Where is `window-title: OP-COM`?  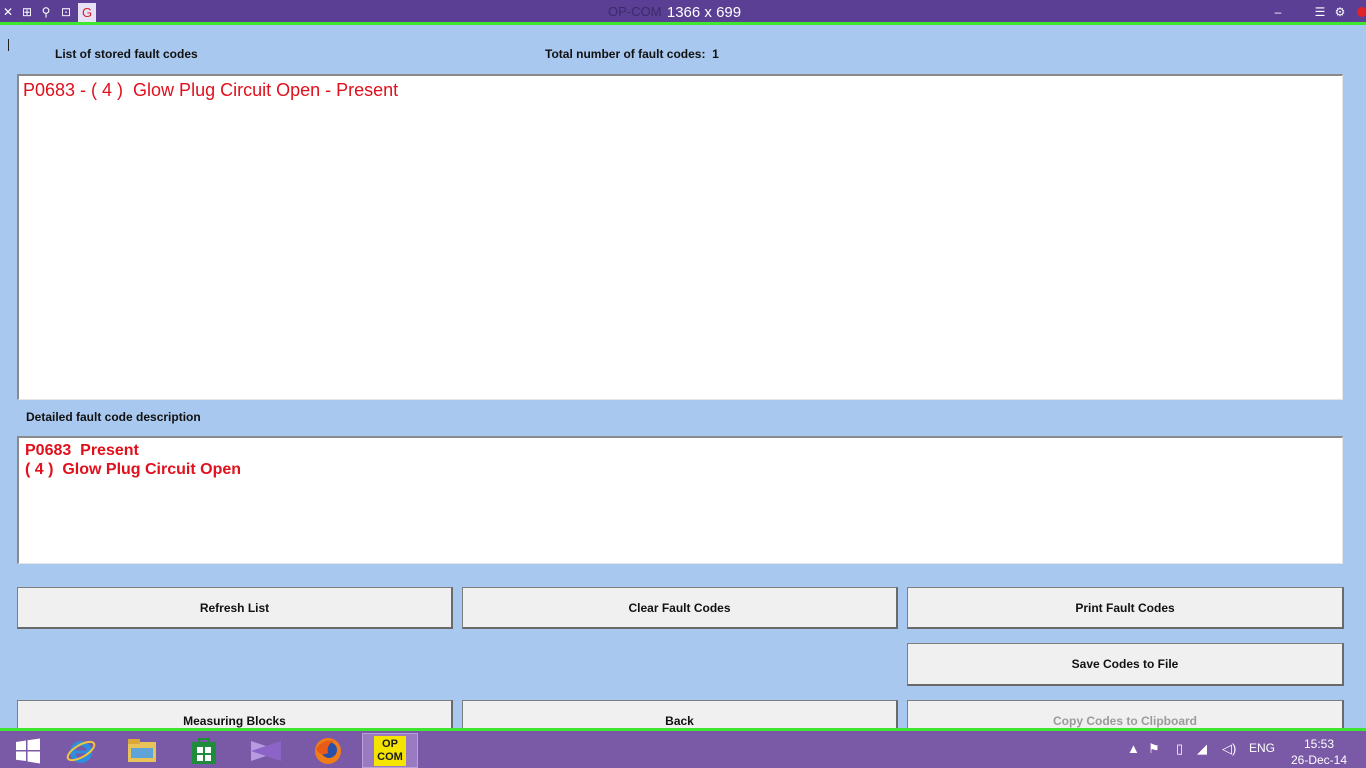
window-title: OP-COM is located at coordinates (635, 11).